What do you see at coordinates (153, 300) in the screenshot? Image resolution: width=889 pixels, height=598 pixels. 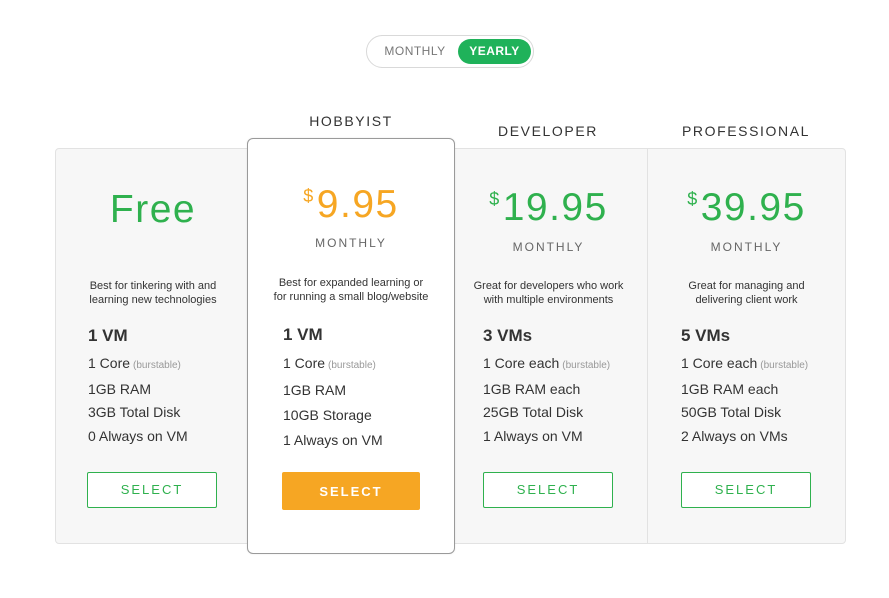 I see `plan-description-line: learning new technologies` at bounding box center [153, 300].